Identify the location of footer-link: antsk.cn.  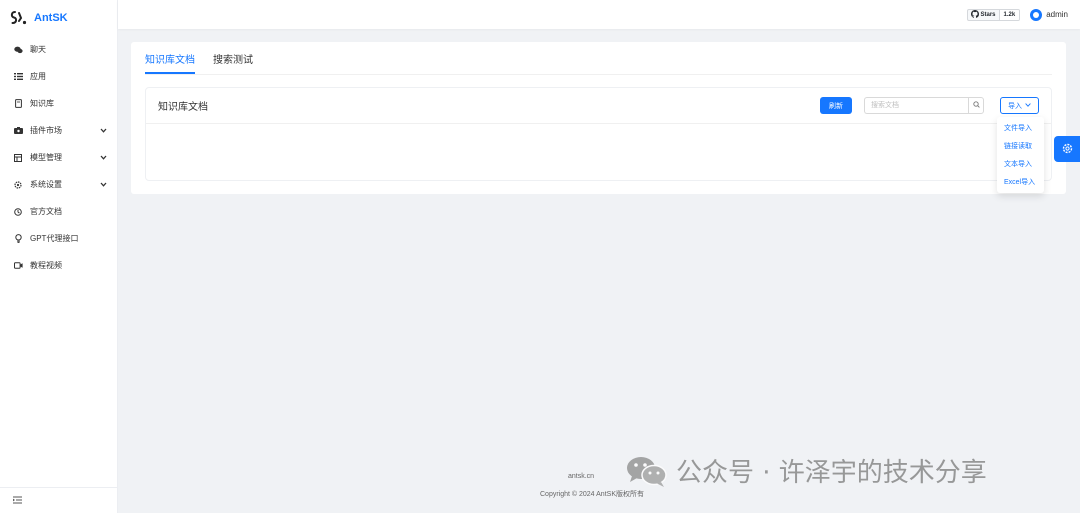
(581, 476).